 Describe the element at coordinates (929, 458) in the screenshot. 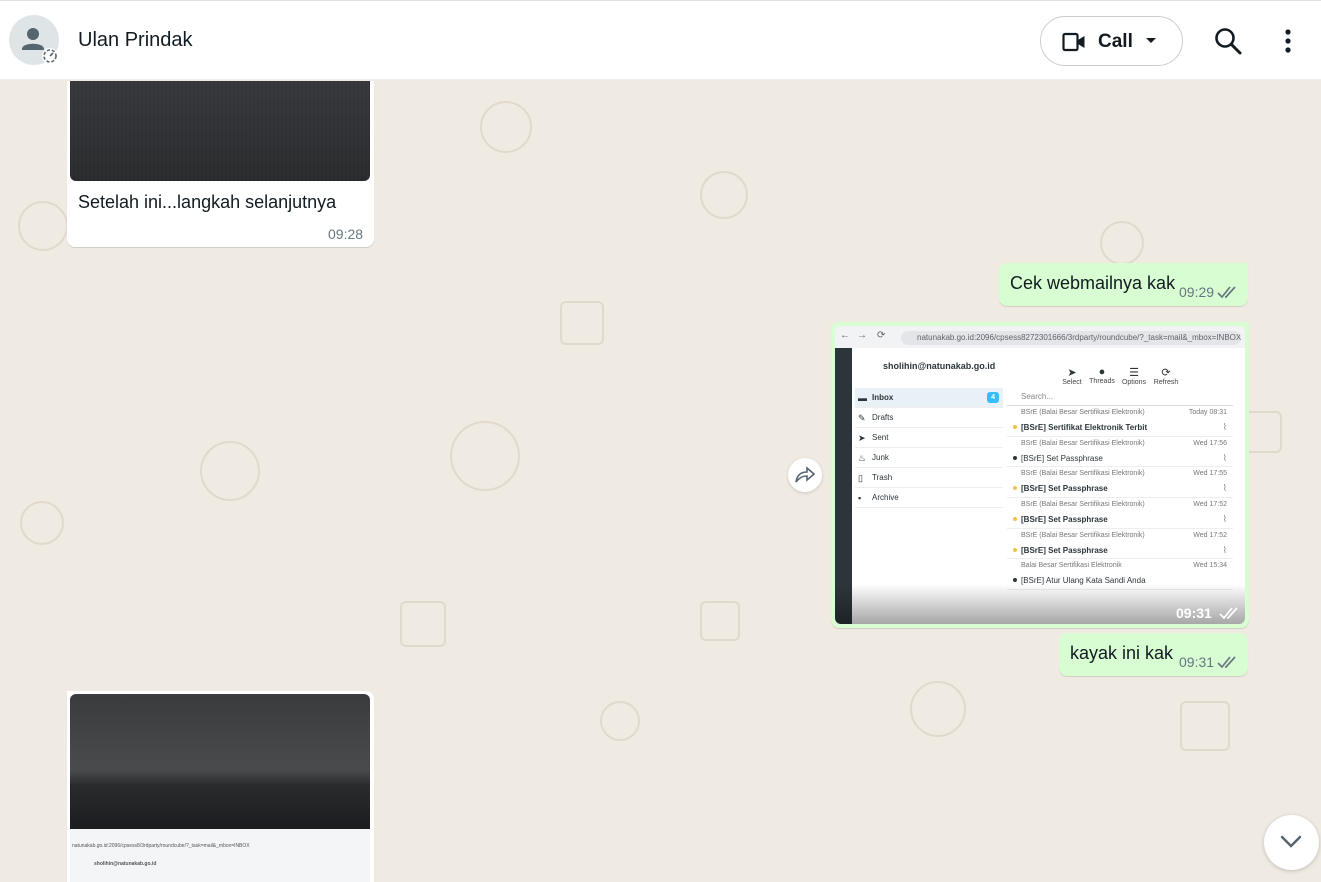

I see `folder-junk: ♨ Junk` at that location.